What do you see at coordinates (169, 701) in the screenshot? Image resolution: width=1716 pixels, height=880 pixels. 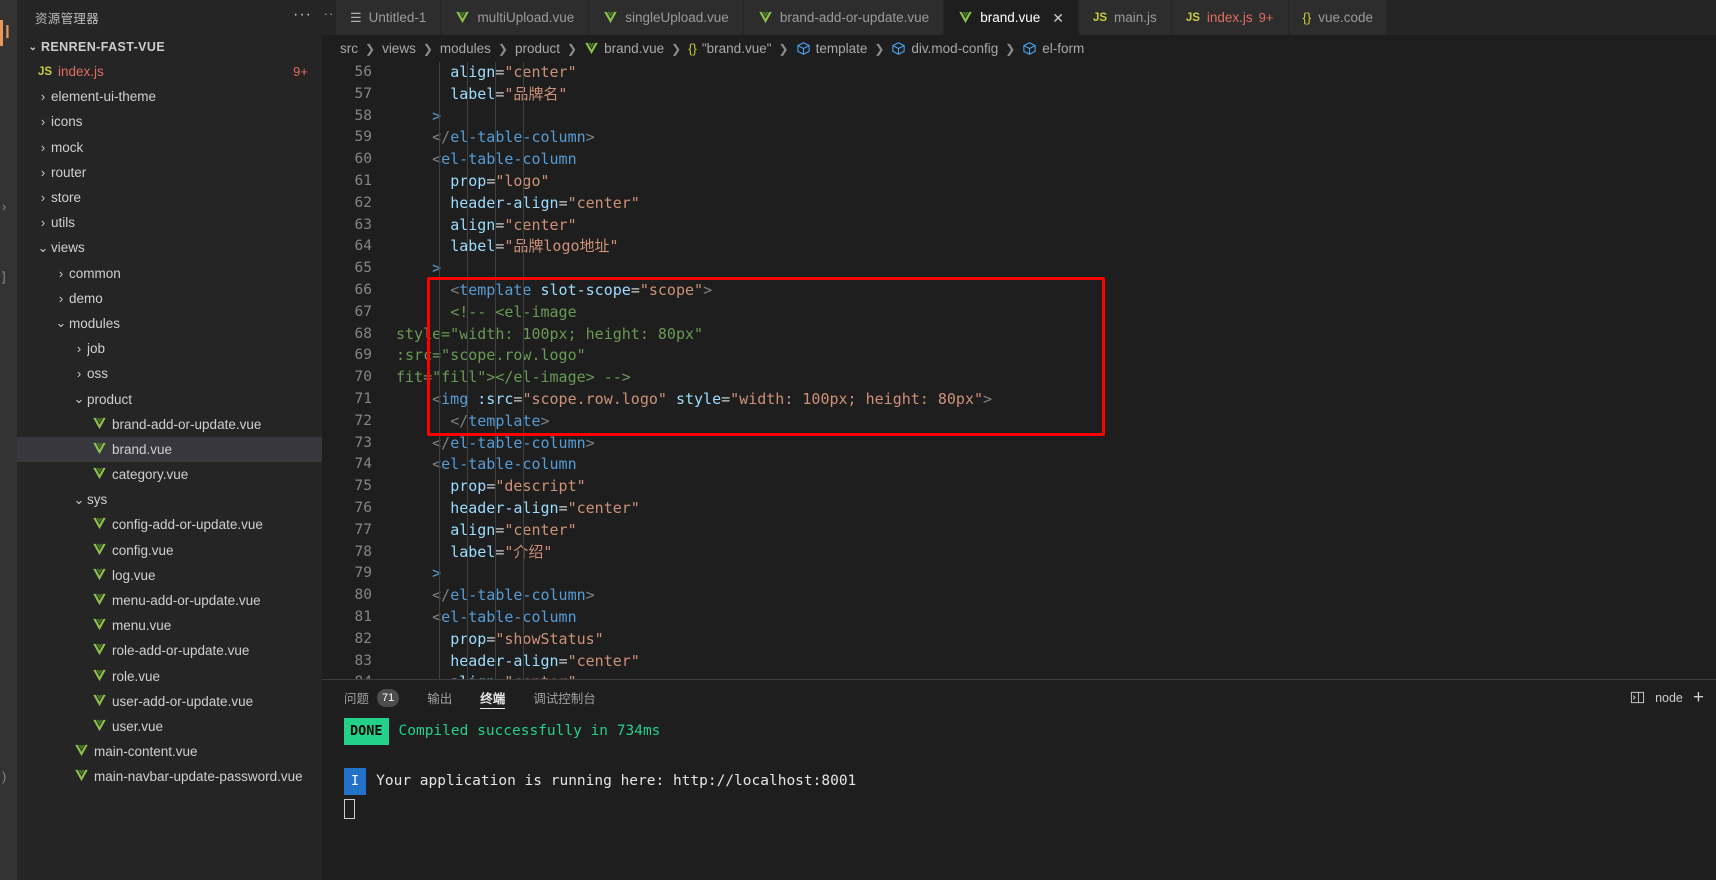 I see `tree-file-row: user-add-or-update.vue` at bounding box center [169, 701].